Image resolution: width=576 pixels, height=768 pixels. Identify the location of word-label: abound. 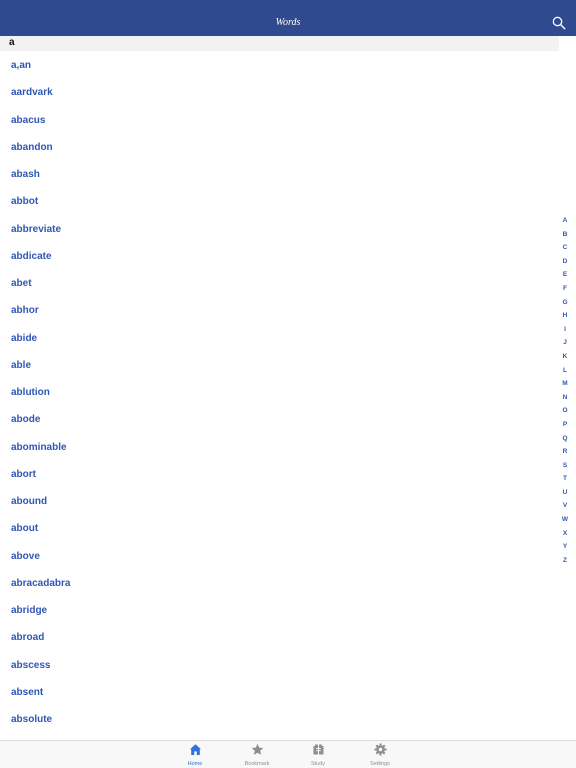
(29, 501).